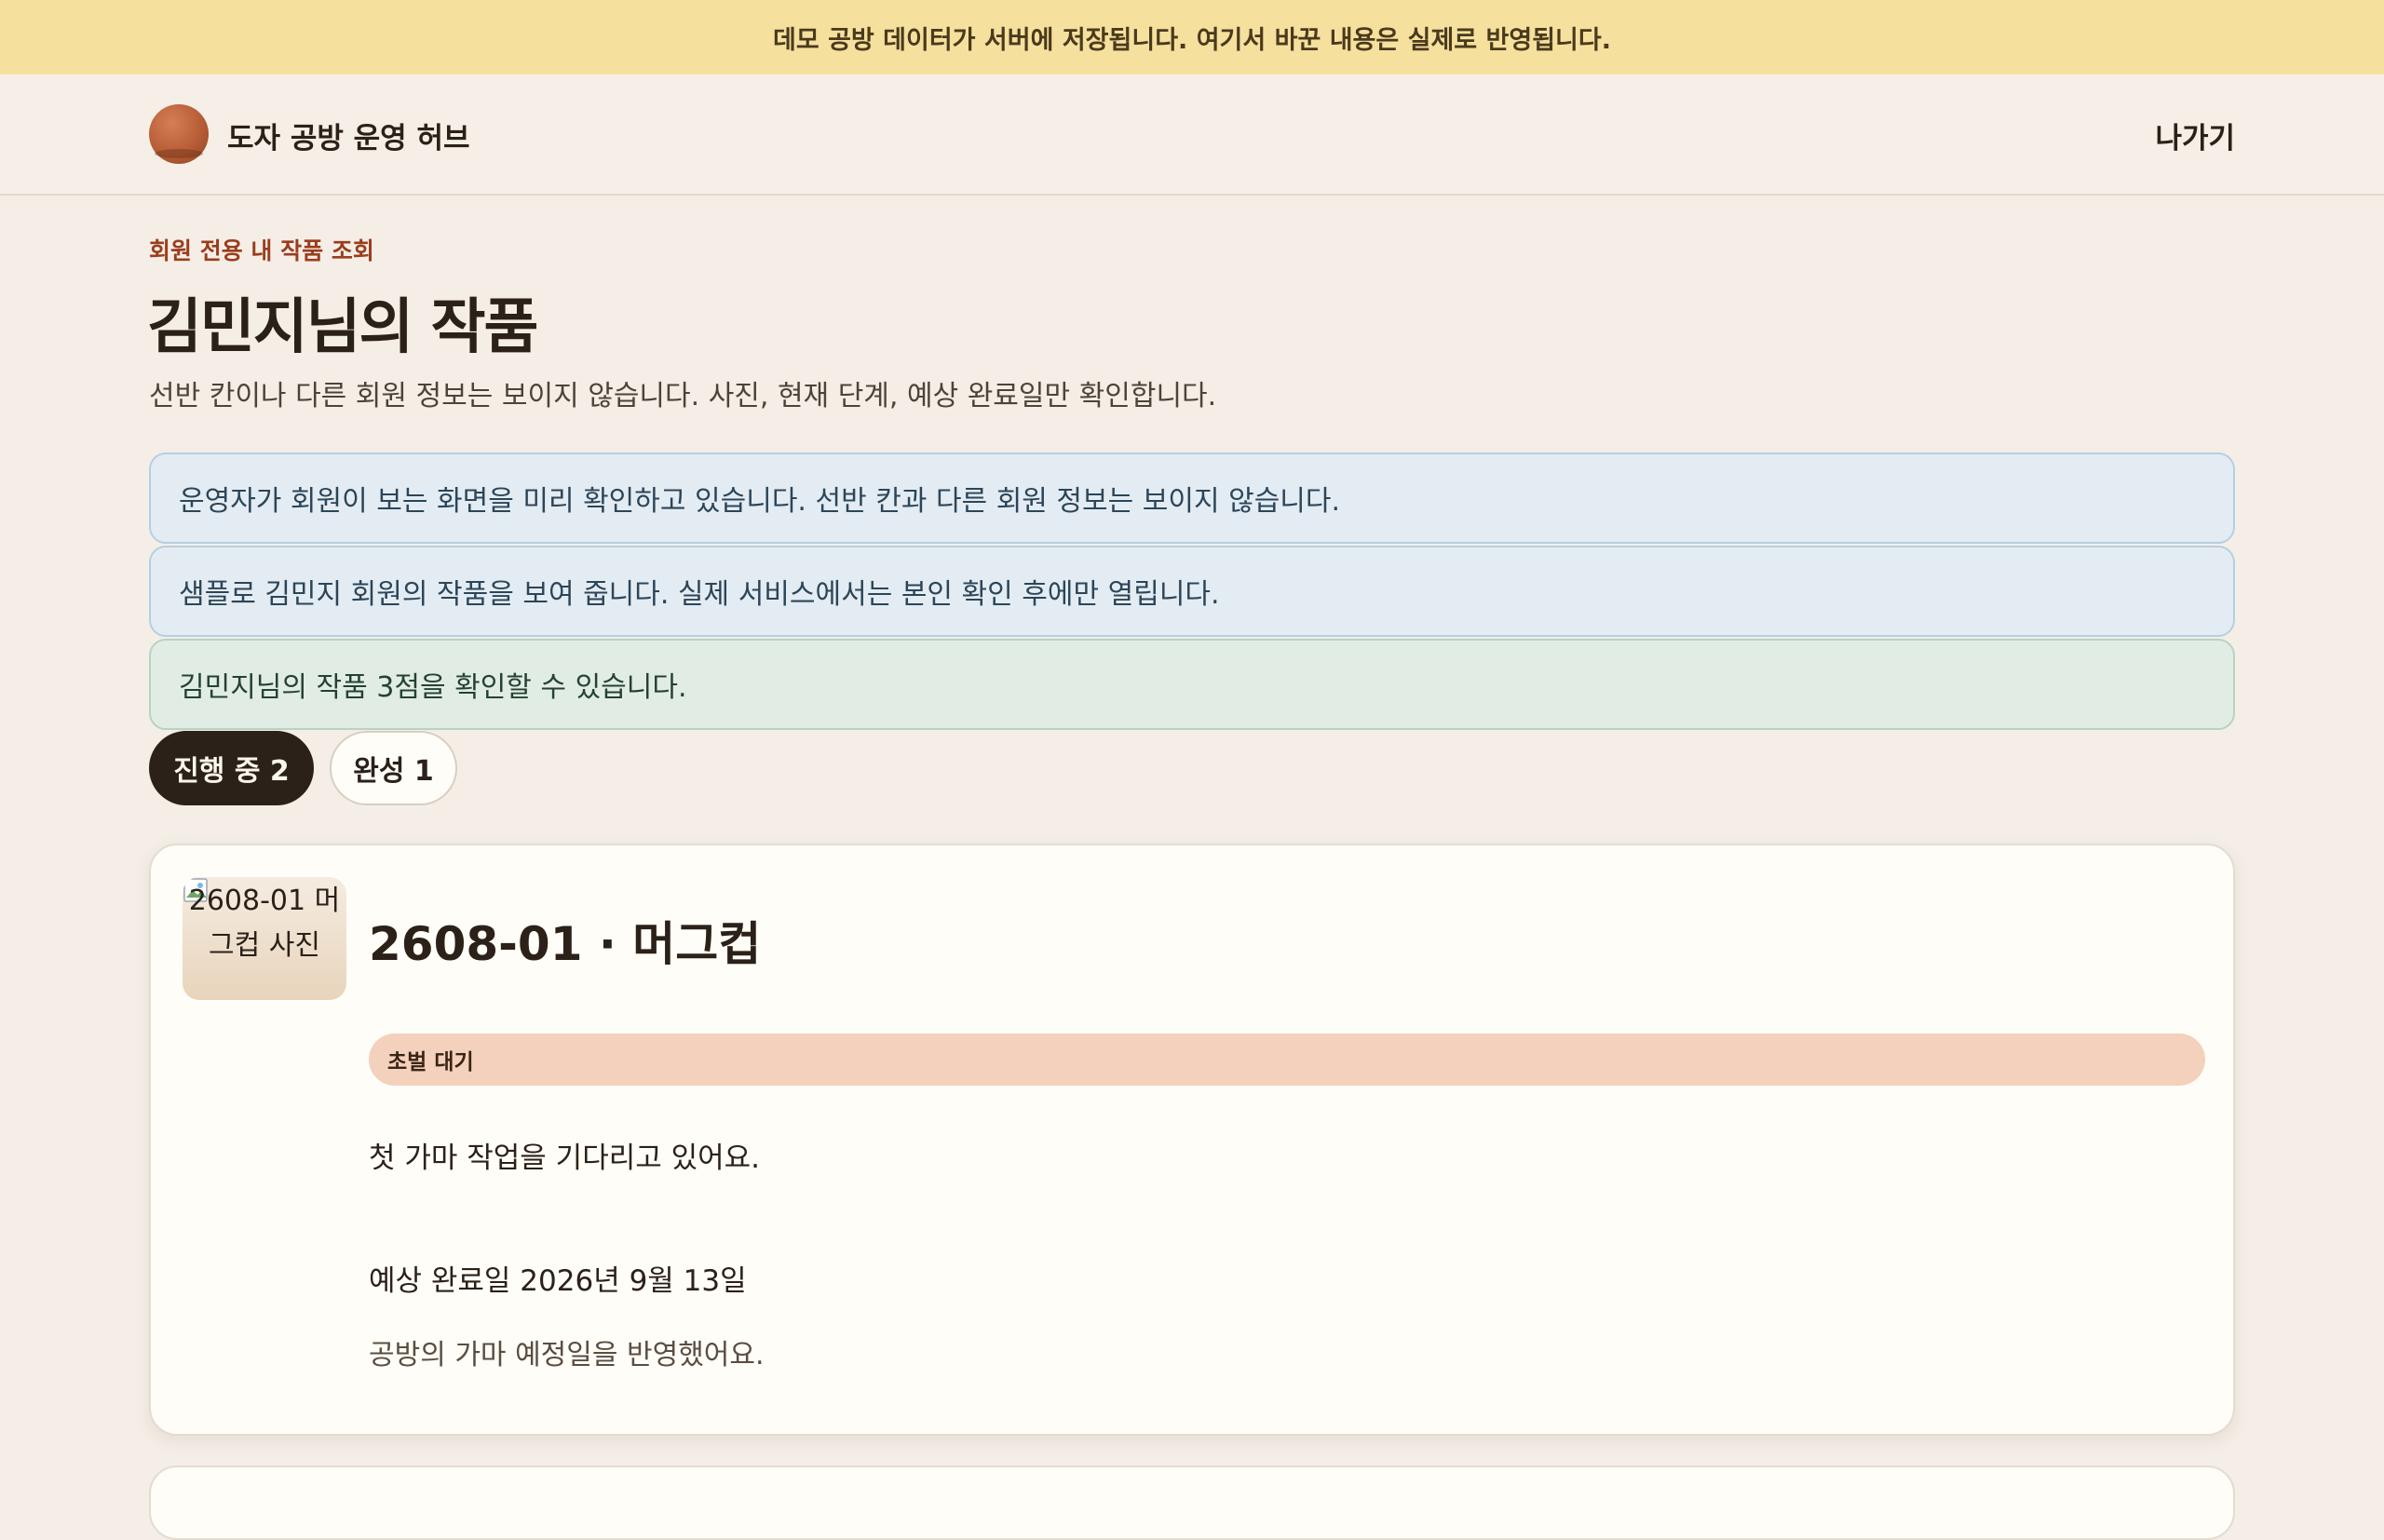  Describe the element at coordinates (261, 251) in the screenshot. I see `page-eyebrow: 회원 전용 내 작품 조회` at that location.